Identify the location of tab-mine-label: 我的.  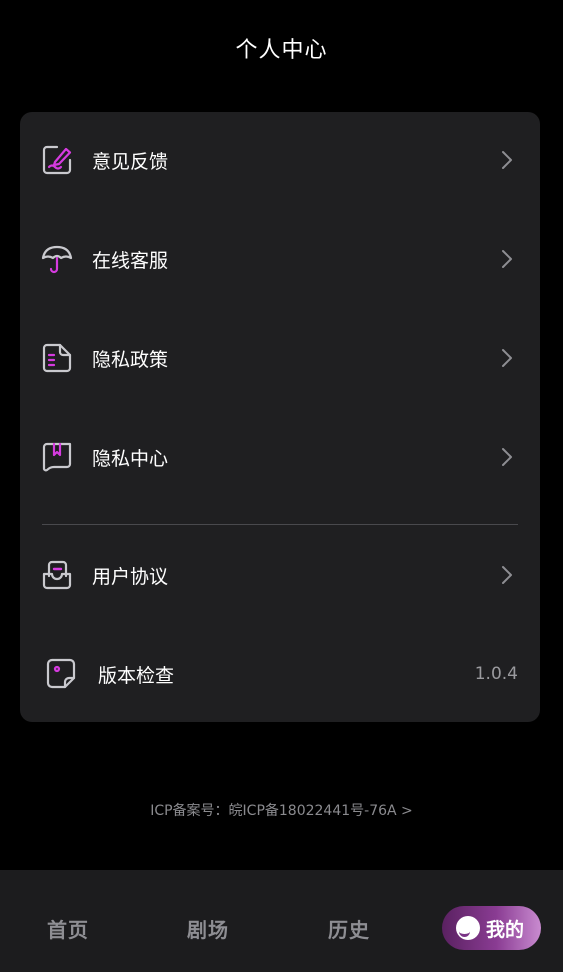
(505, 929).